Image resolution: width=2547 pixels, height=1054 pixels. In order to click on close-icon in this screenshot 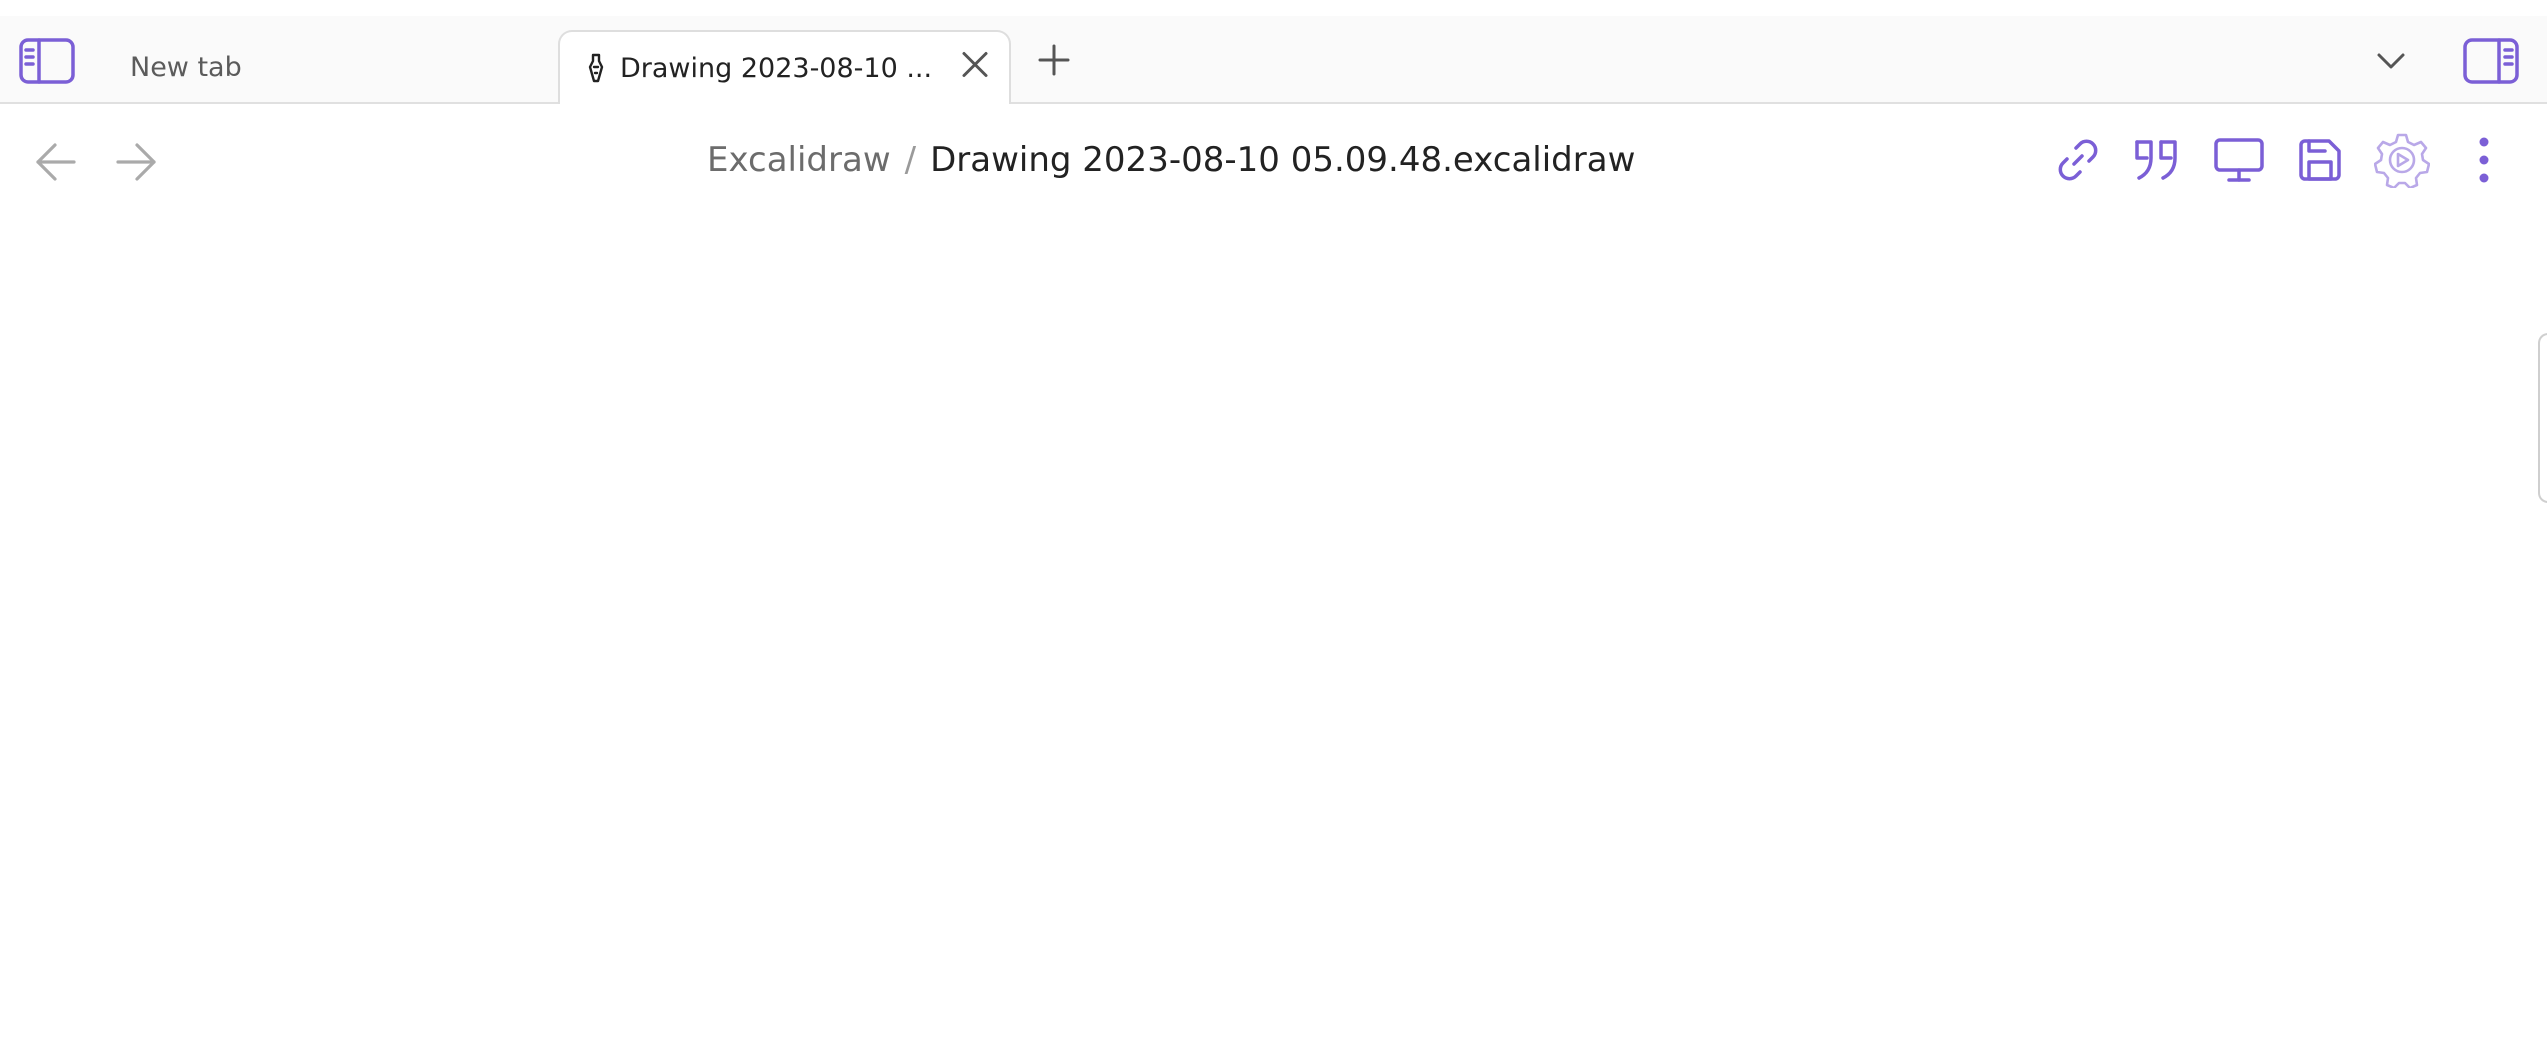, I will do `click(975, 68)`.